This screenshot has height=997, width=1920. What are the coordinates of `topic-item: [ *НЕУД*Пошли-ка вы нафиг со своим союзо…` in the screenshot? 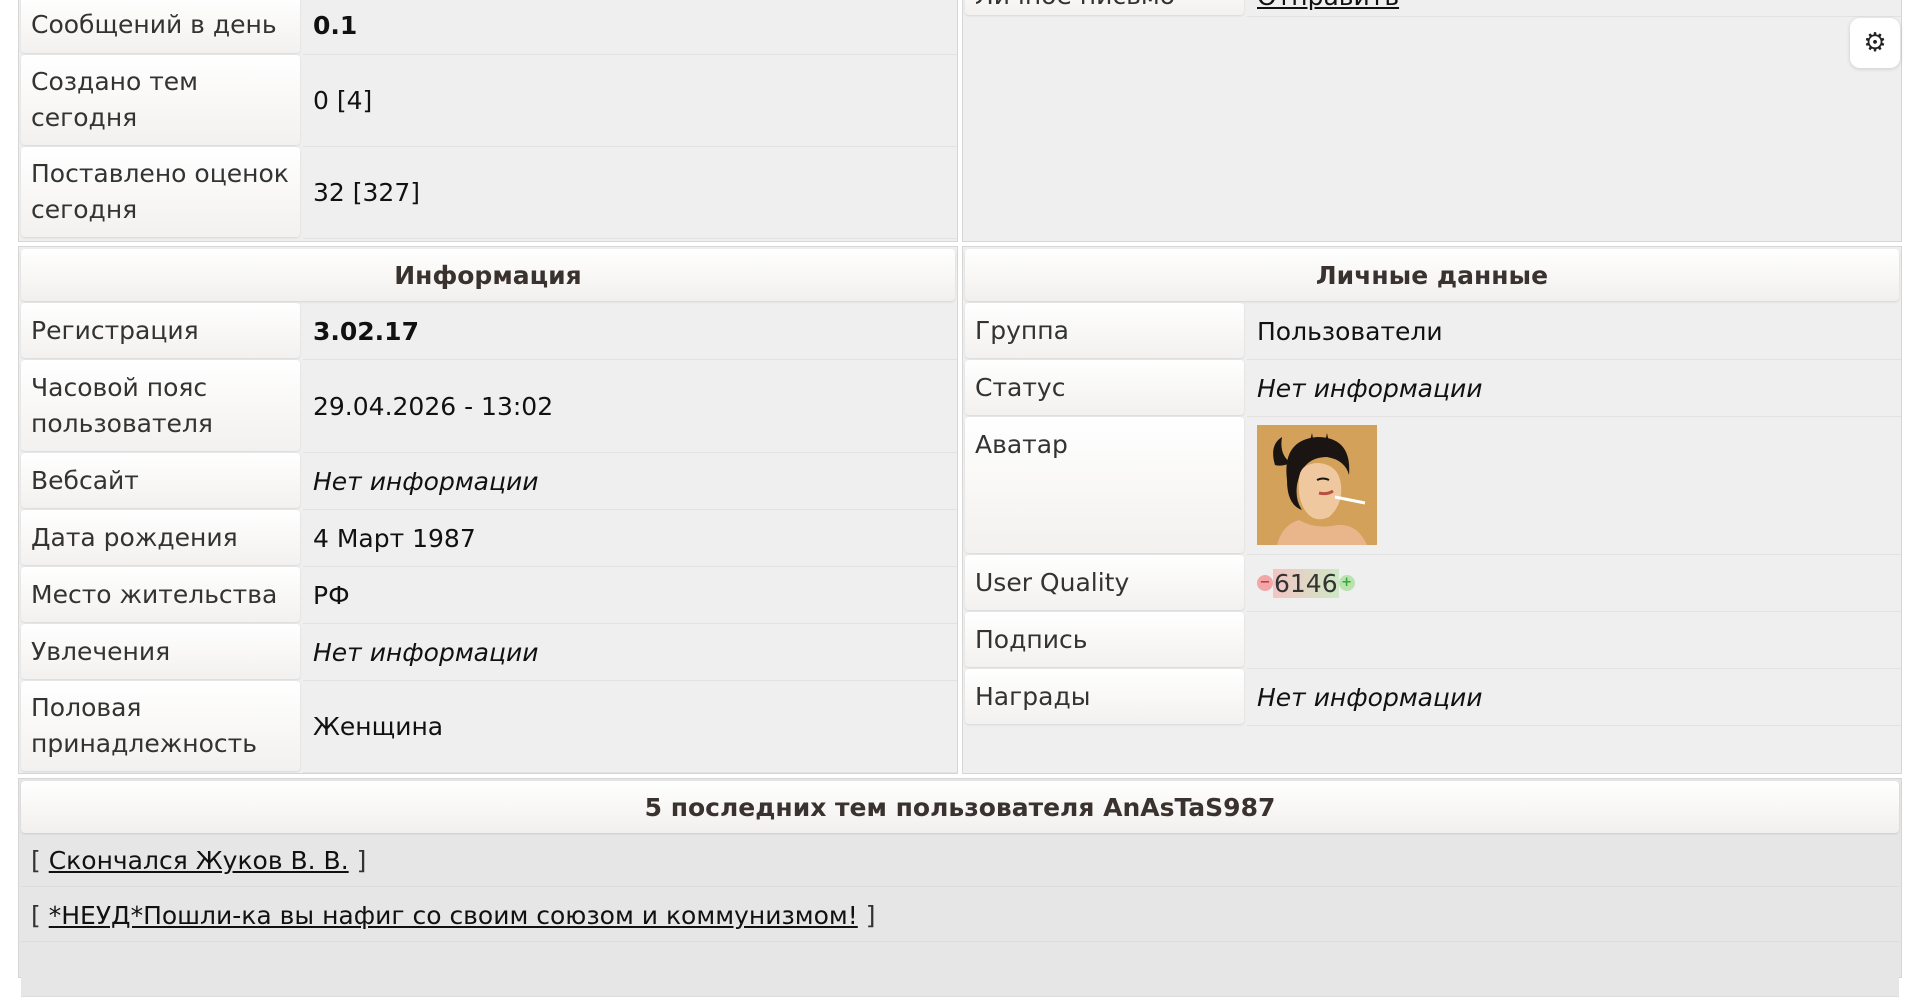 It's located at (960, 916).